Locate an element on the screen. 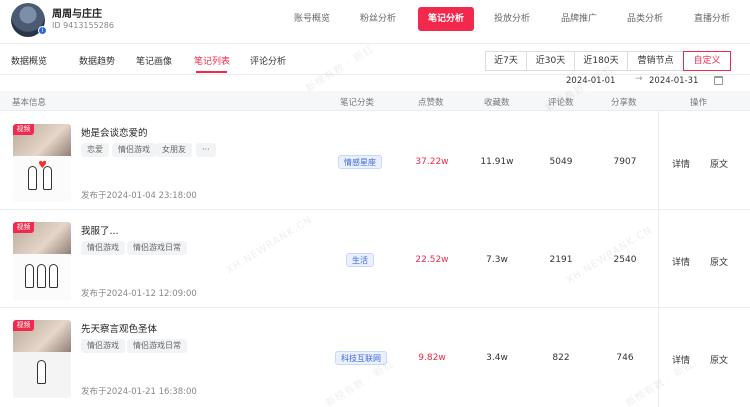  more-tags-button: ··· is located at coordinates (206, 150).